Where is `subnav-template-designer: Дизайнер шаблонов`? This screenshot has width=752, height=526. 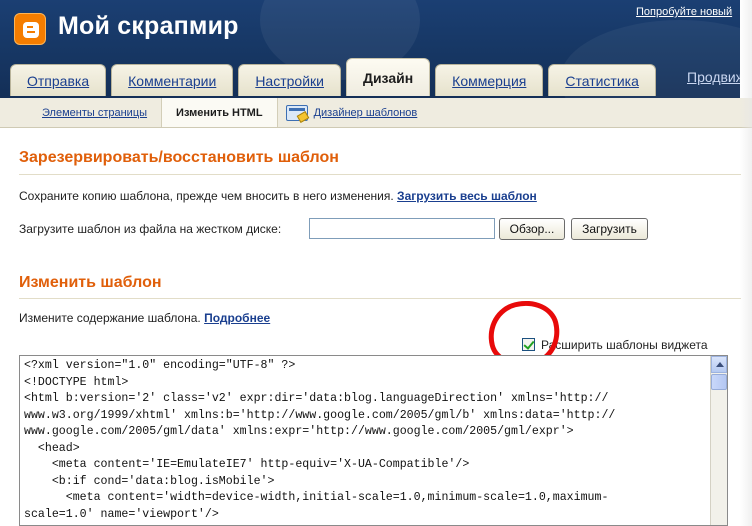
subnav-template-designer: Дизайнер шаблонов is located at coordinates (355, 112).